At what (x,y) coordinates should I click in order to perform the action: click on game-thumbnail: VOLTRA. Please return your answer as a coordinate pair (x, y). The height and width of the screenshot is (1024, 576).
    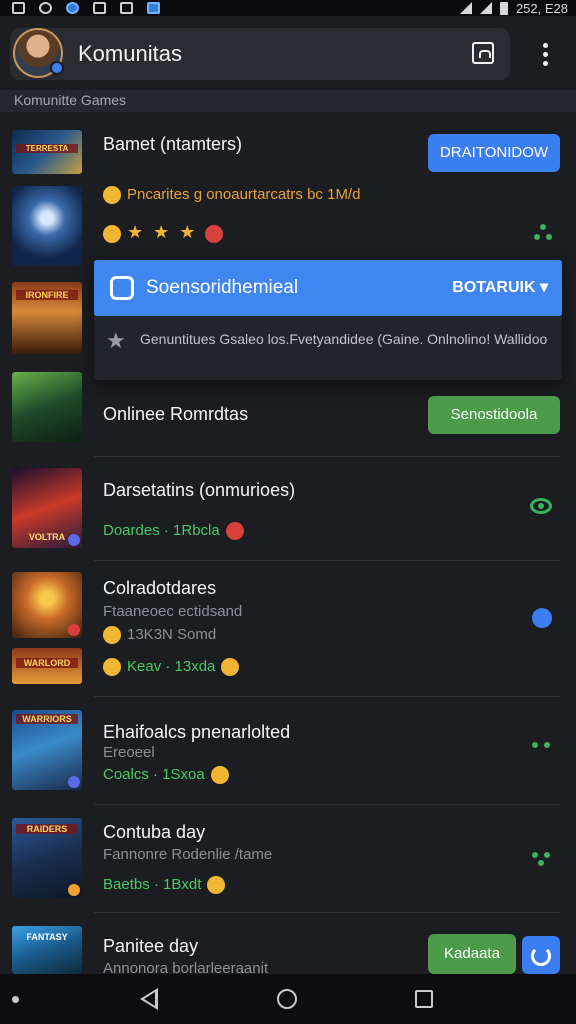
    Looking at the image, I should click on (47, 508).